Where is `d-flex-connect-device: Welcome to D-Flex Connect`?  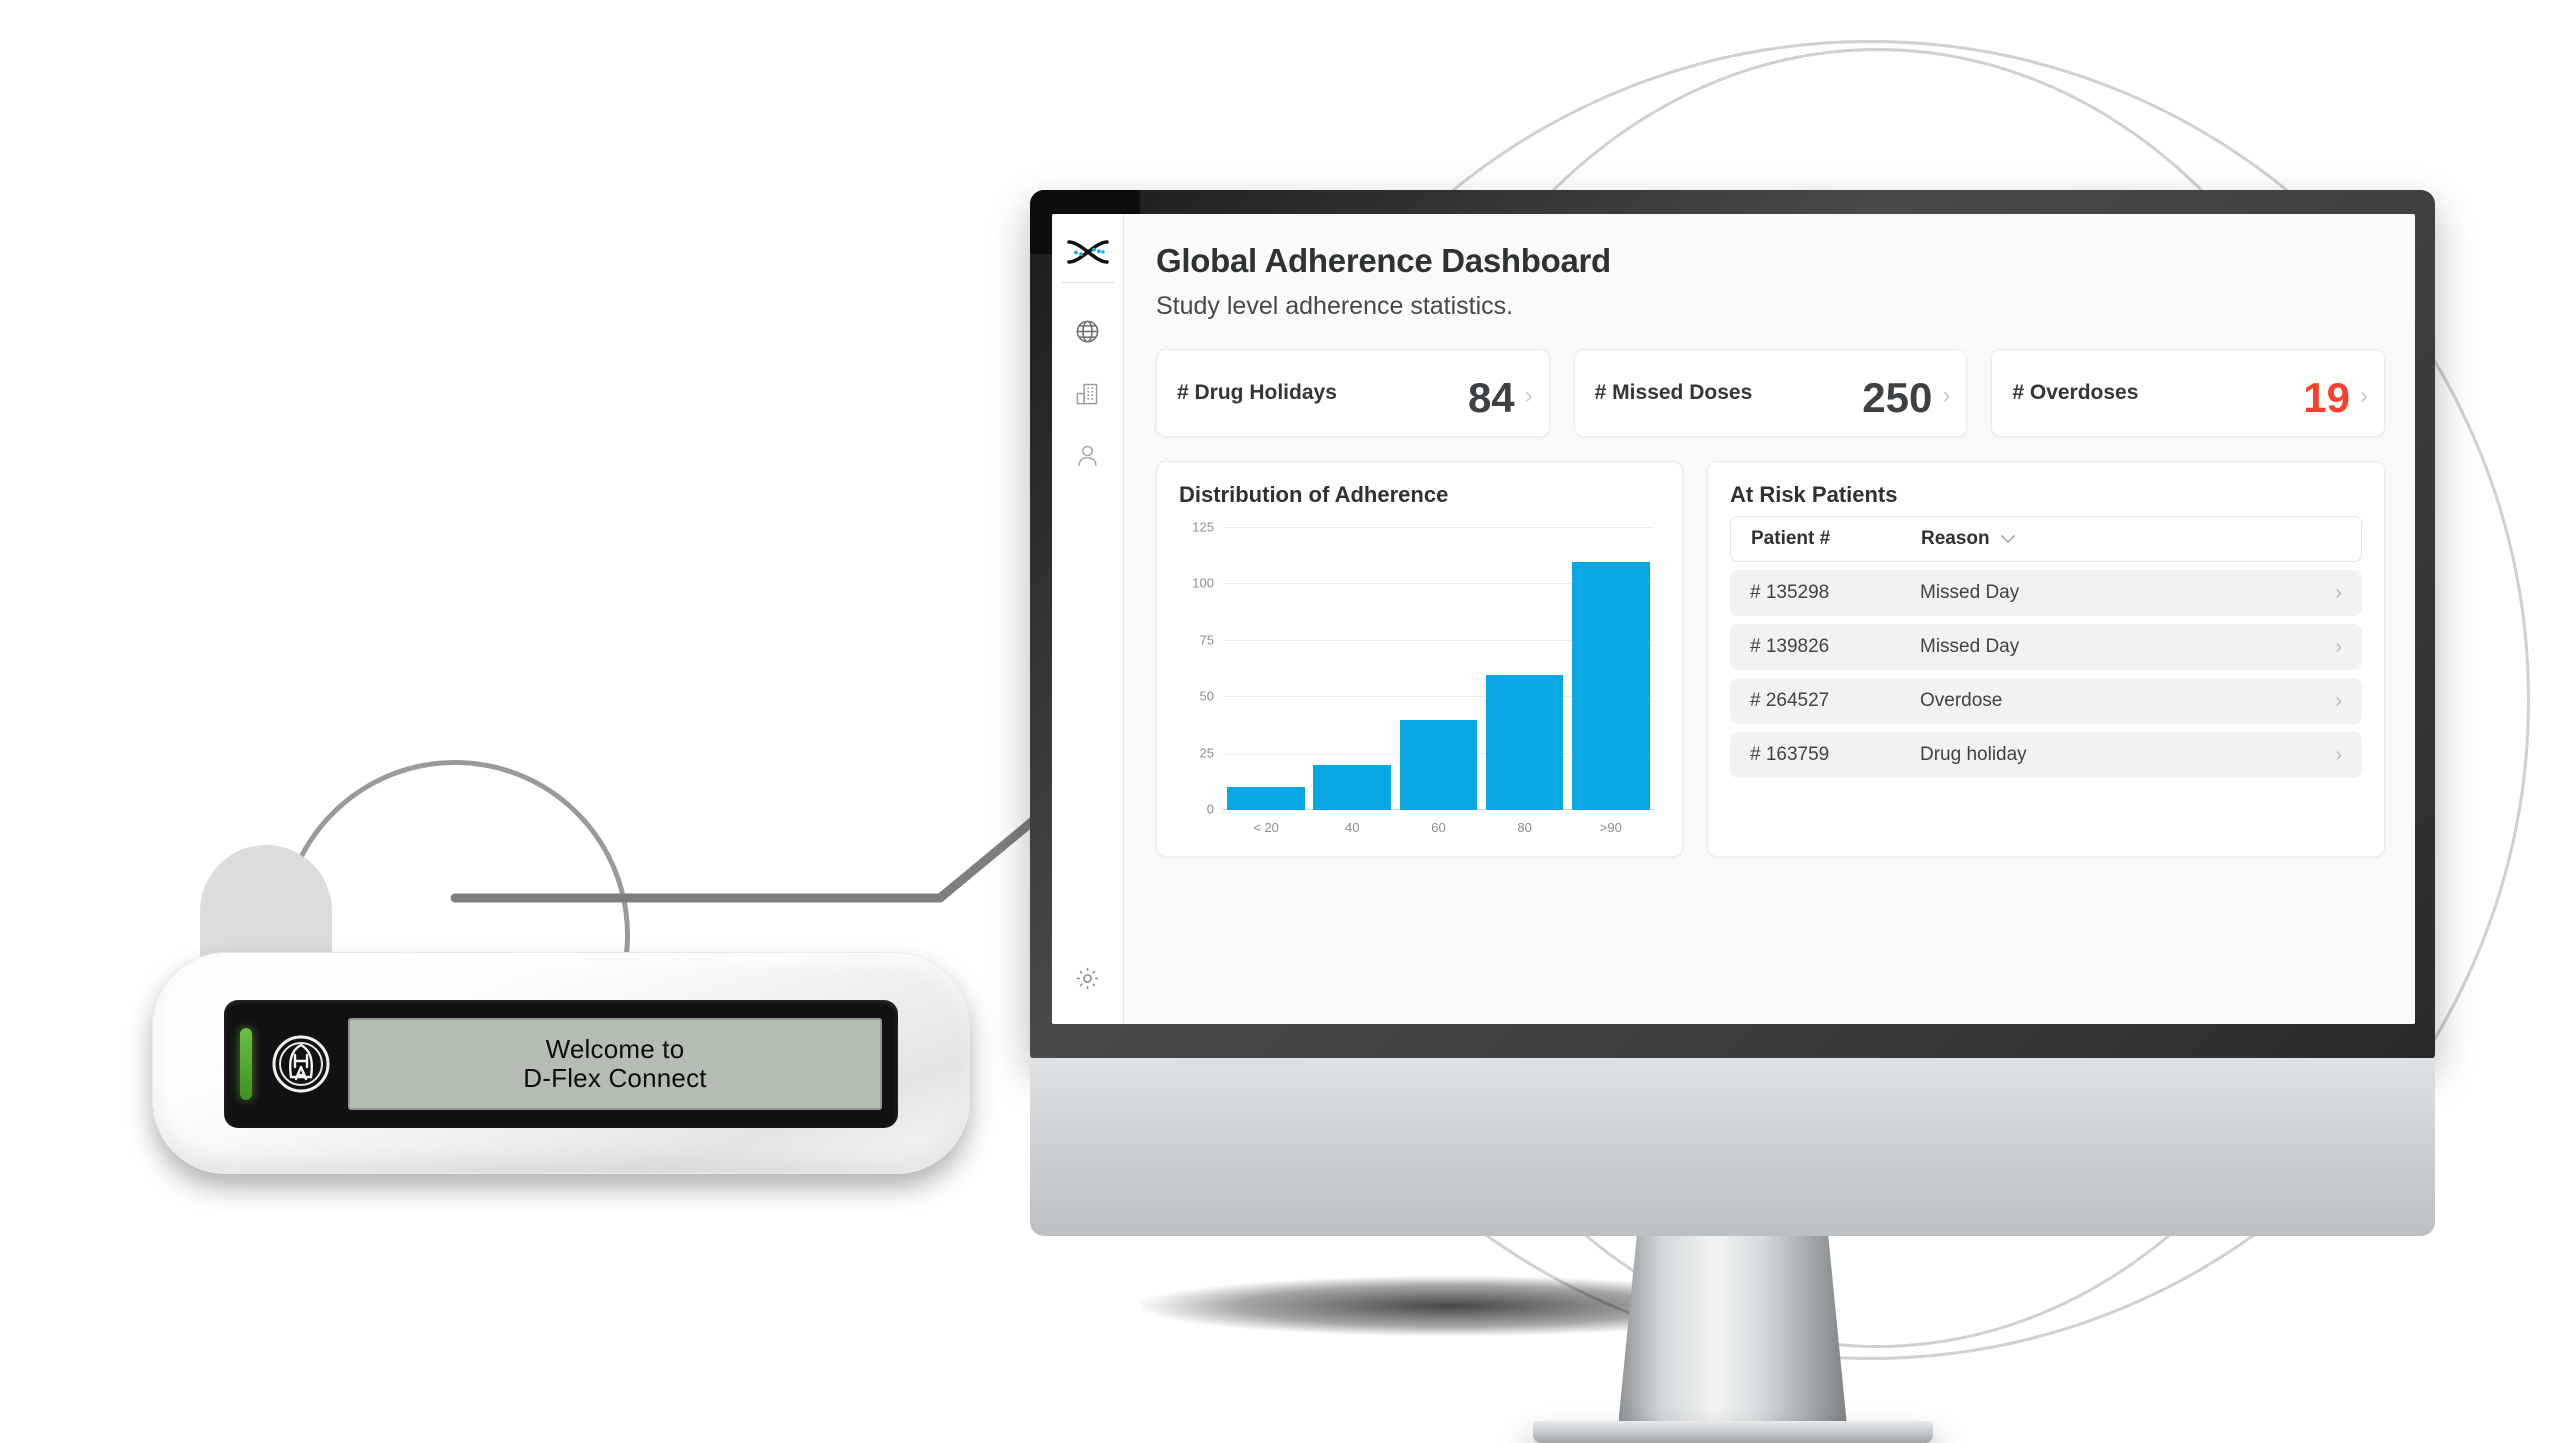
d-flex-connect-device: Welcome to D-Flex Connect is located at coordinates (561, 1063).